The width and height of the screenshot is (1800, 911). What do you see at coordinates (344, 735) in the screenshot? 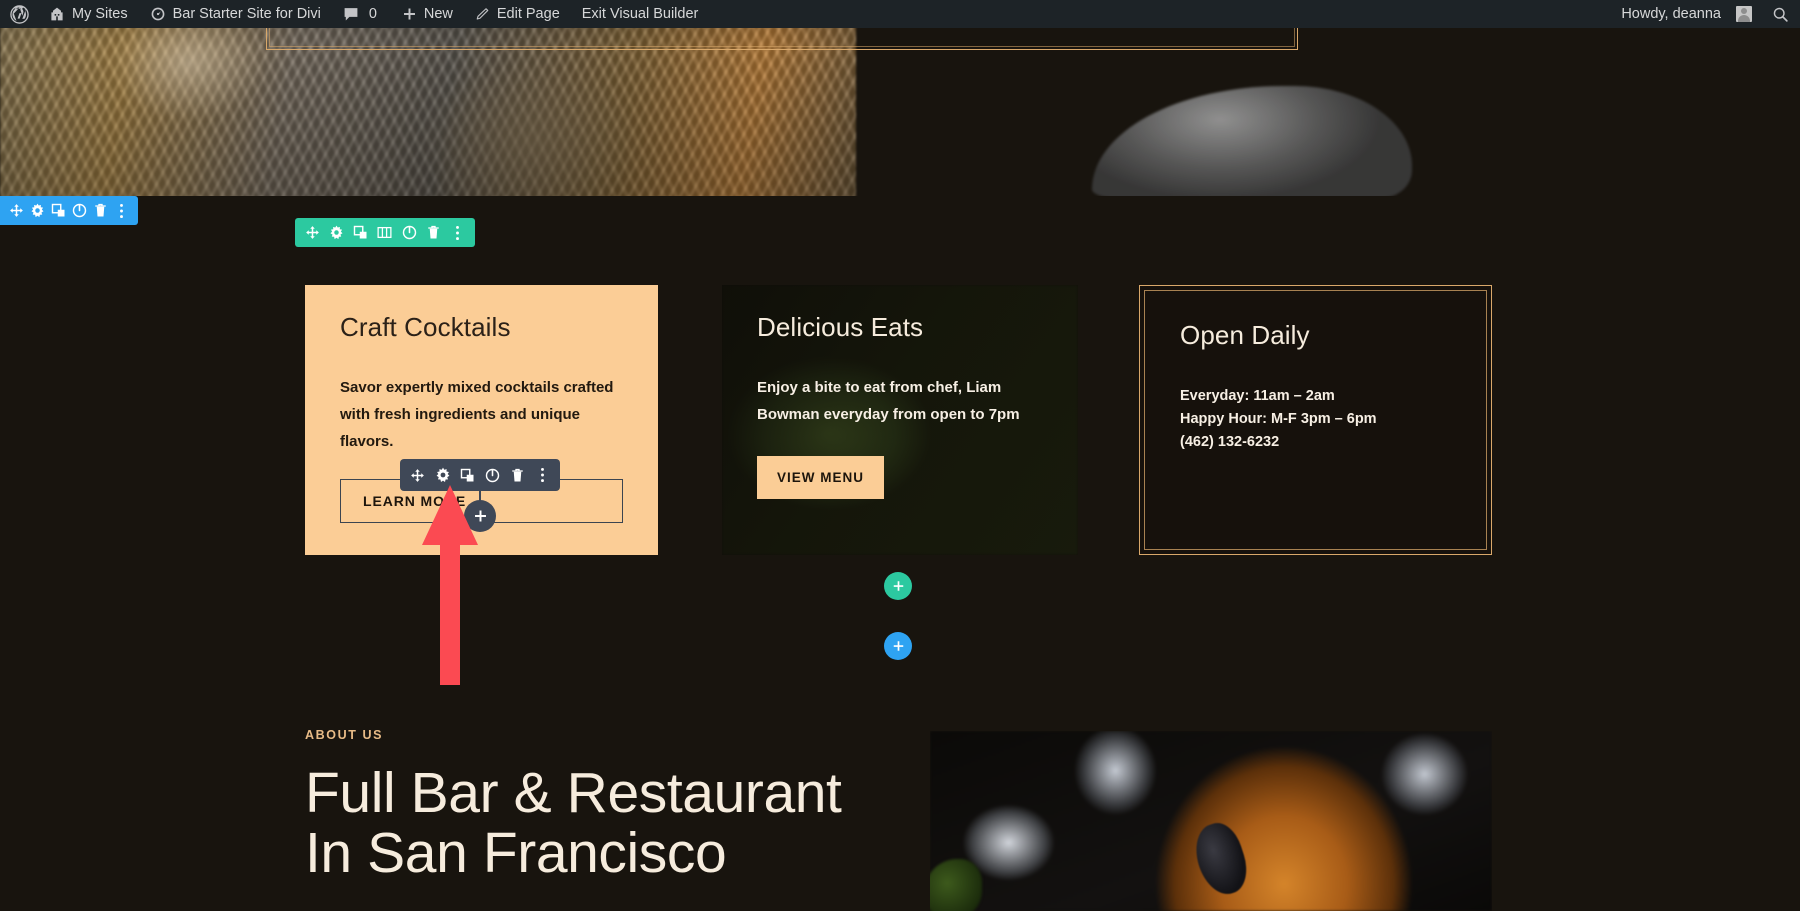
I see `about-eyebrow: ABOUT US` at bounding box center [344, 735].